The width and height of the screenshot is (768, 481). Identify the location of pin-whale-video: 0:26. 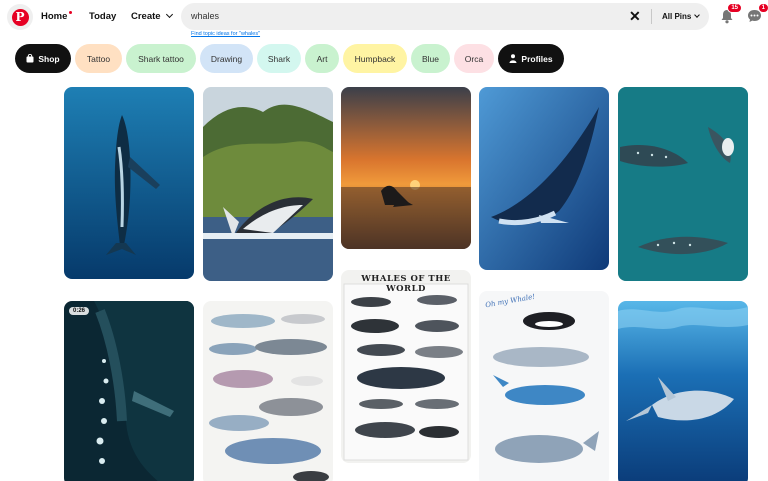
(129, 391).